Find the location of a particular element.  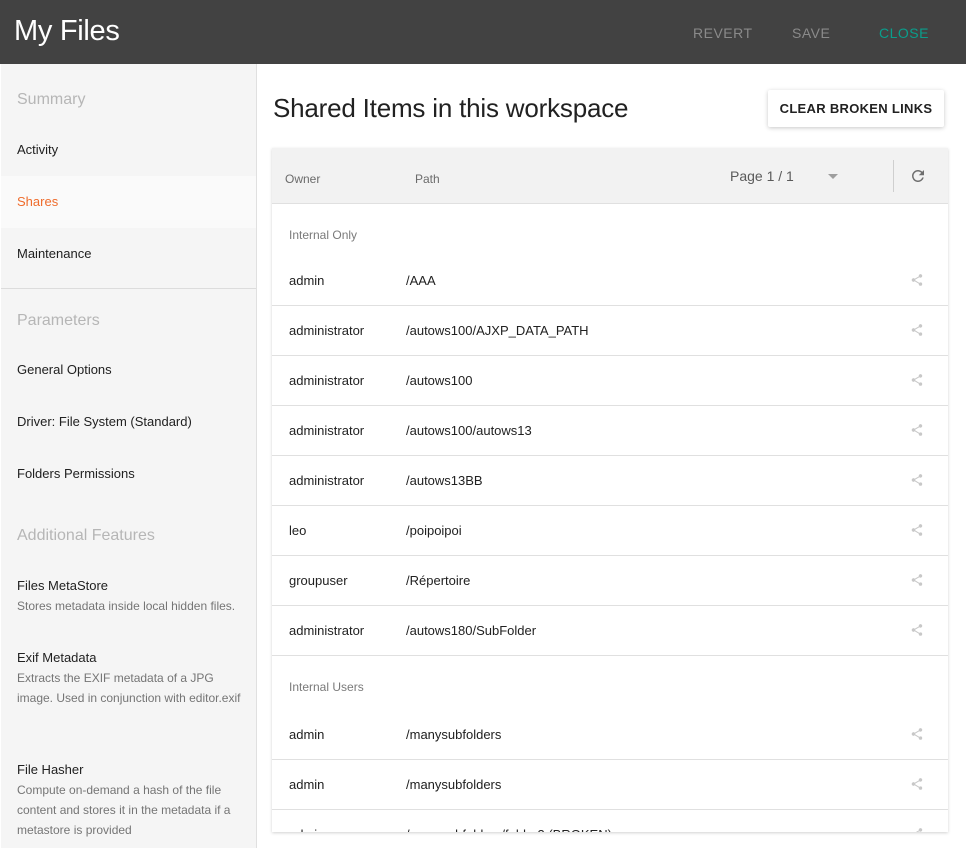

sidebar-item-shares: Shares is located at coordinates (128, 202).